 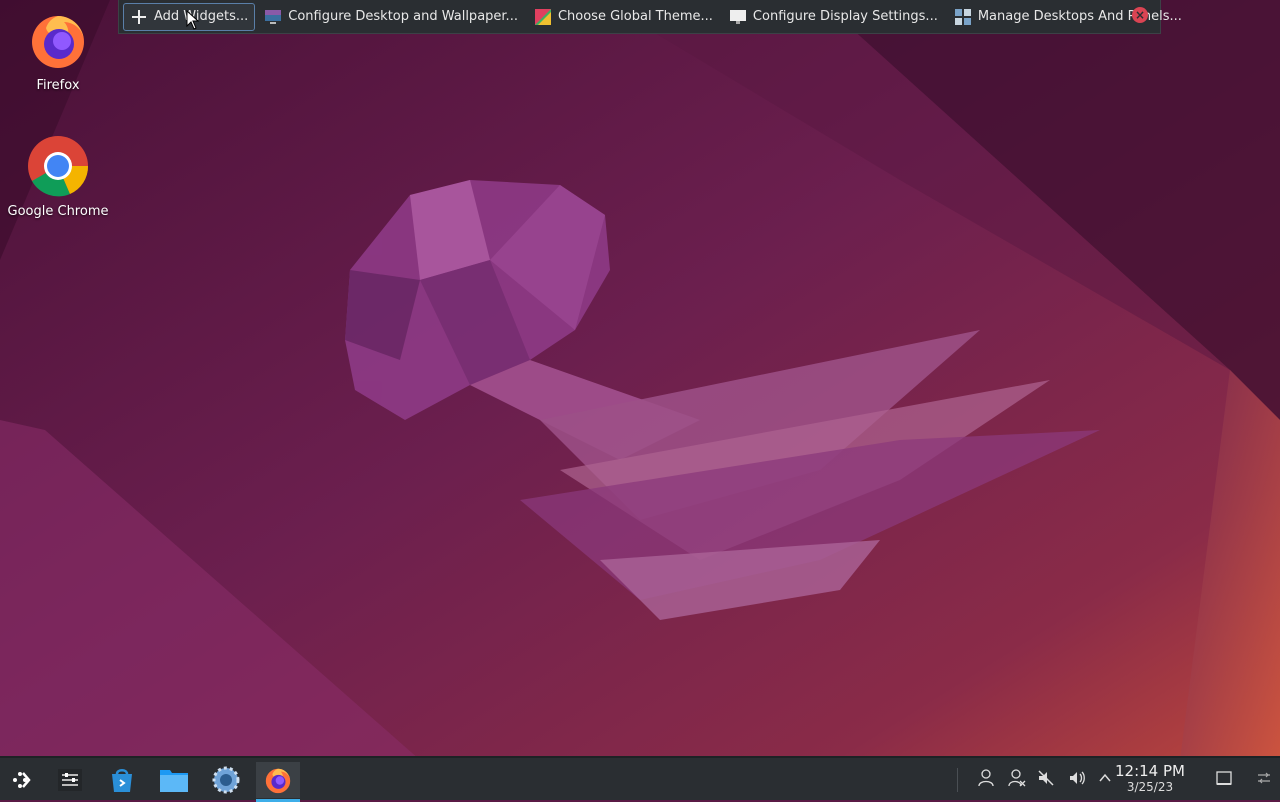 I want to click on close-icon: ×, so click(x=1140, y=15).